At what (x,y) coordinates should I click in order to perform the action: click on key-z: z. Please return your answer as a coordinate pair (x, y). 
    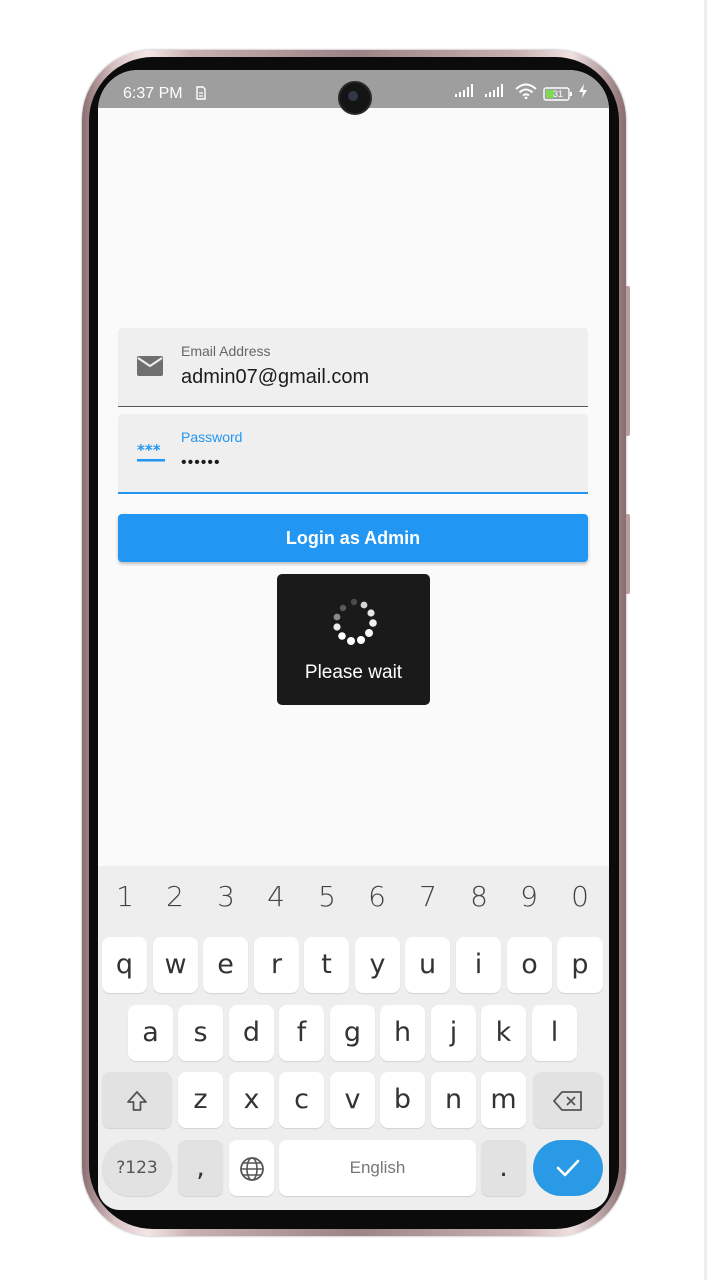
    Looking at the image, I should click on (200, 1100).